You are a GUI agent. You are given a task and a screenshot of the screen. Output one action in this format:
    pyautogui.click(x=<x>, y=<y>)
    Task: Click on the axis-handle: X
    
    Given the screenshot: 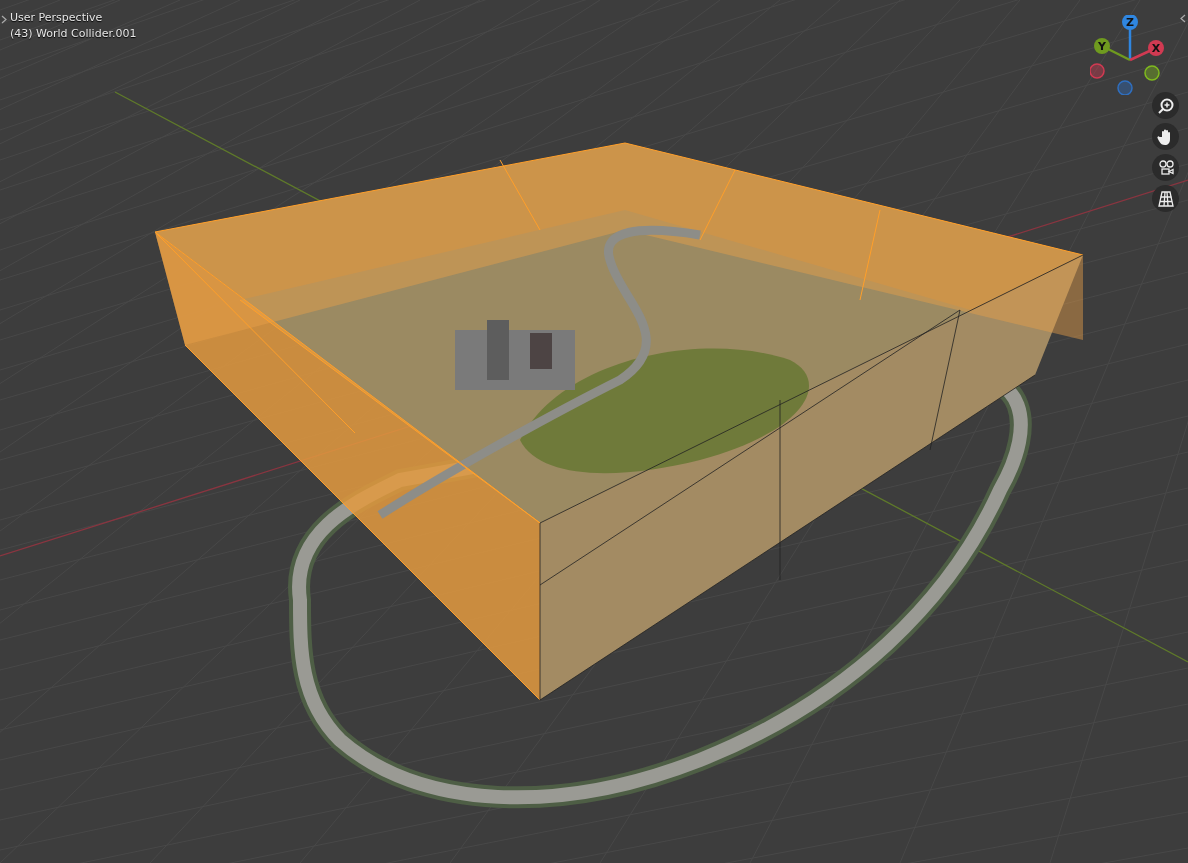 What is the action you would take?
    pyautogui.click(x=1146, y=51)
    